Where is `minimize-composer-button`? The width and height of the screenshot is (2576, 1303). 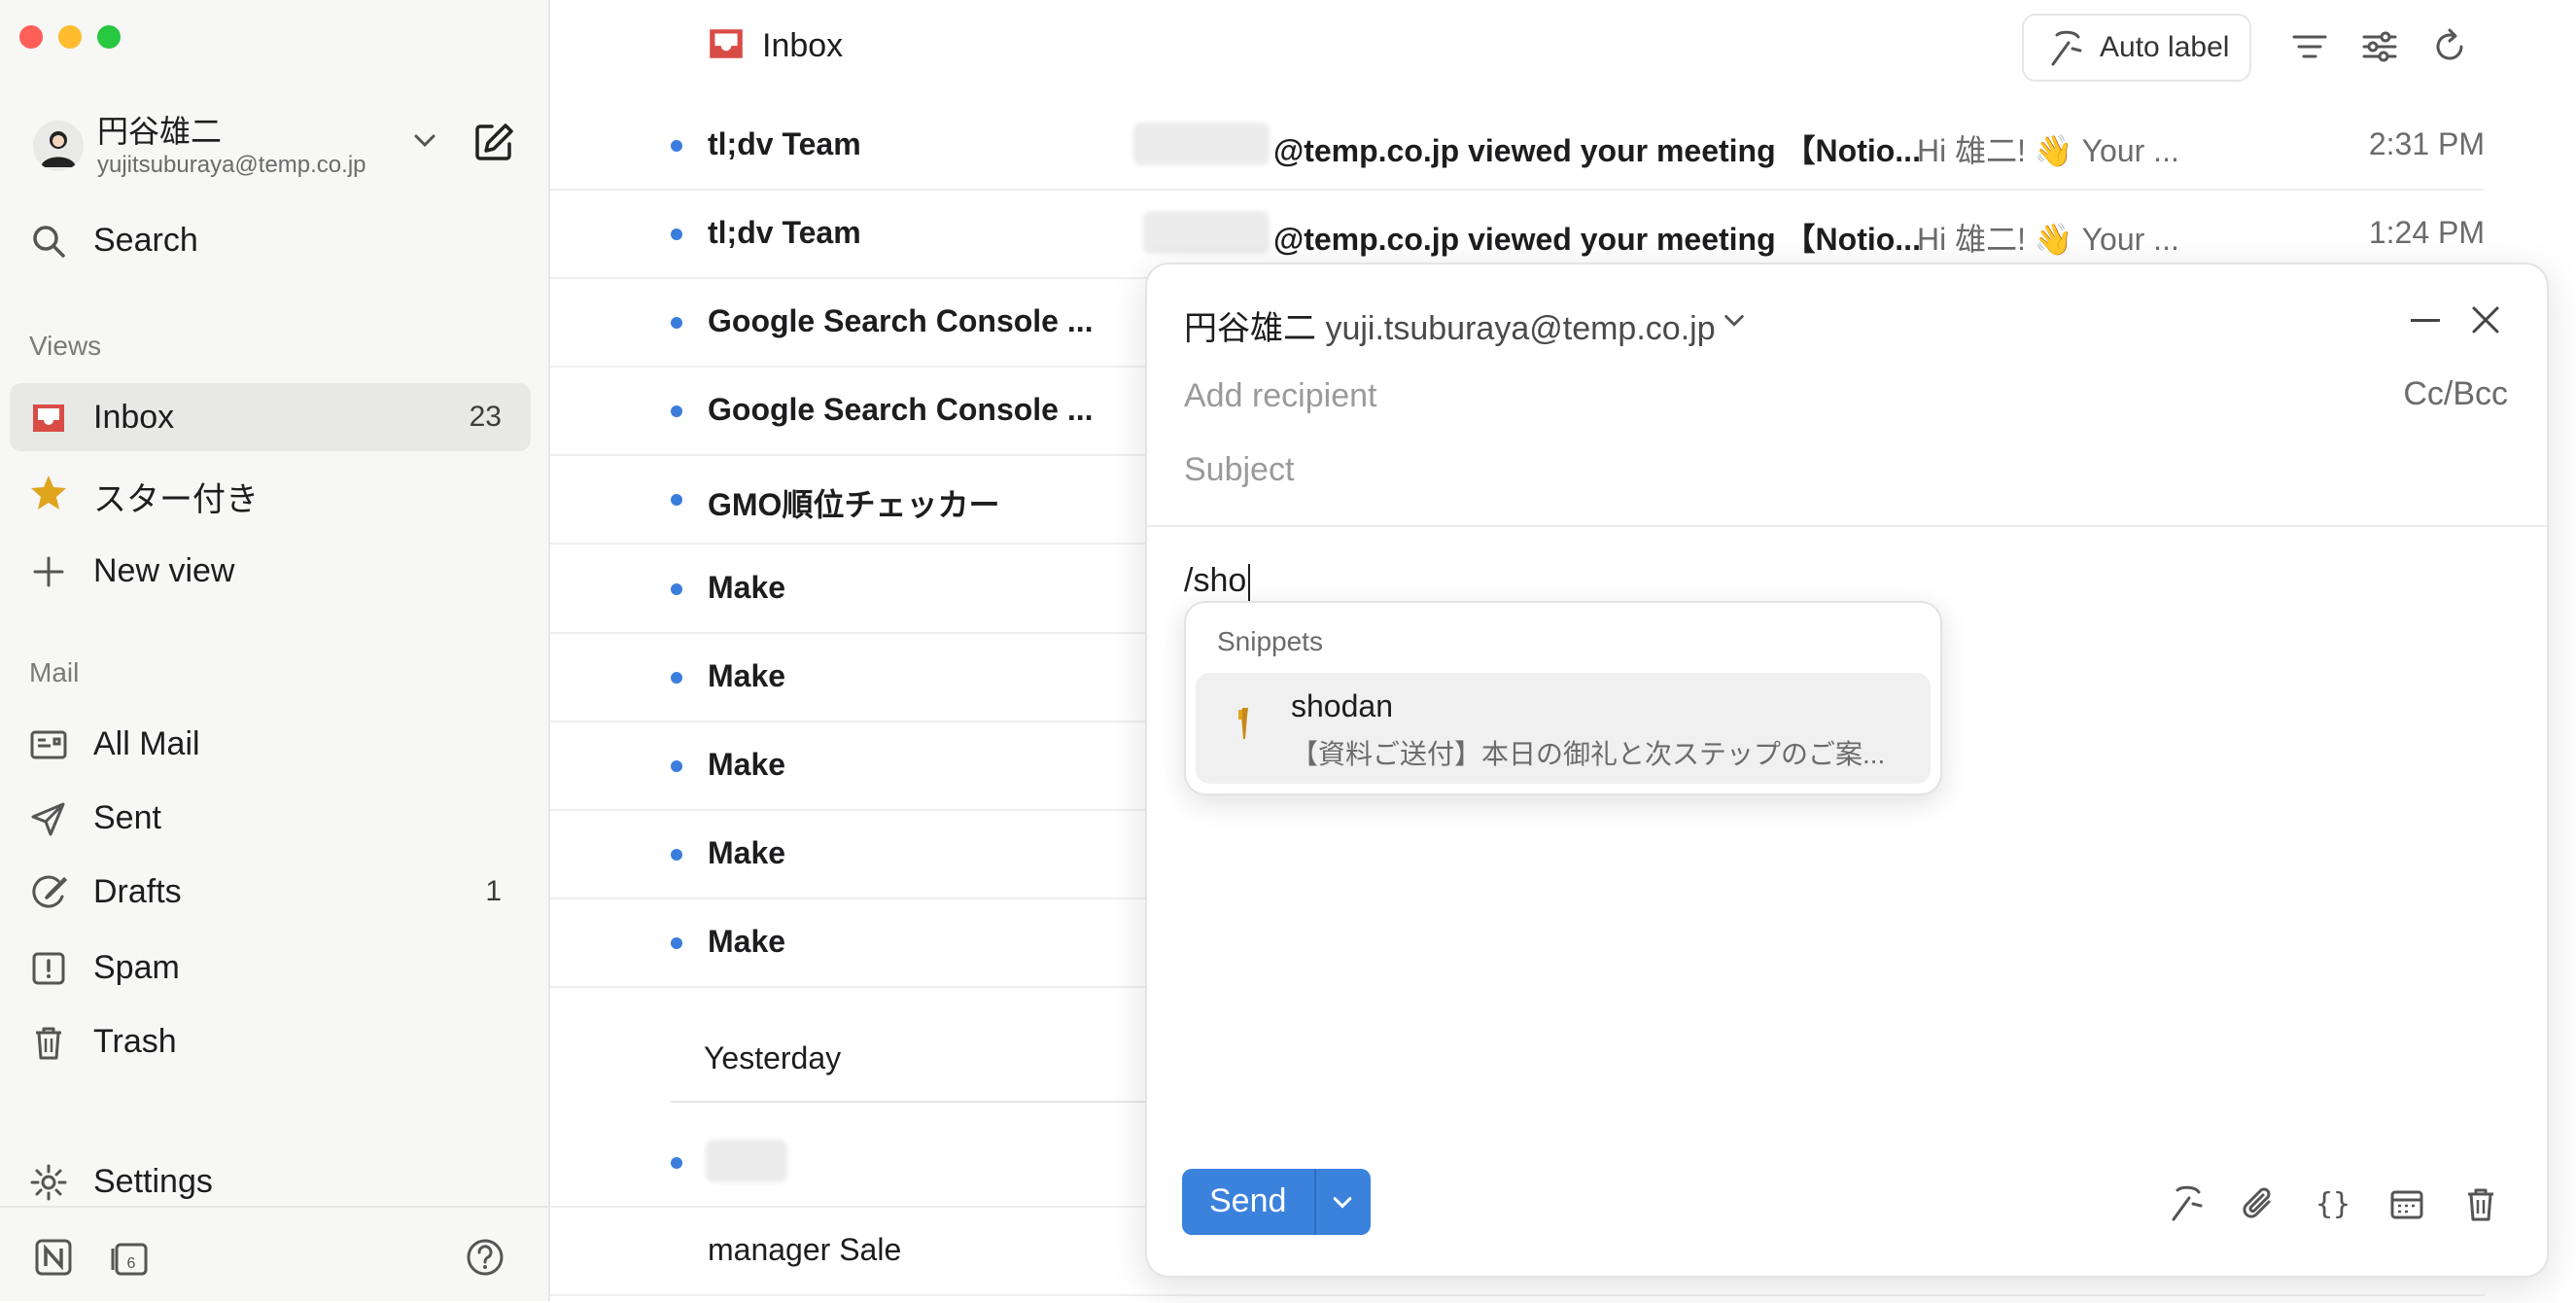 minimize-composer-button is located at coordinates (2425, 320).